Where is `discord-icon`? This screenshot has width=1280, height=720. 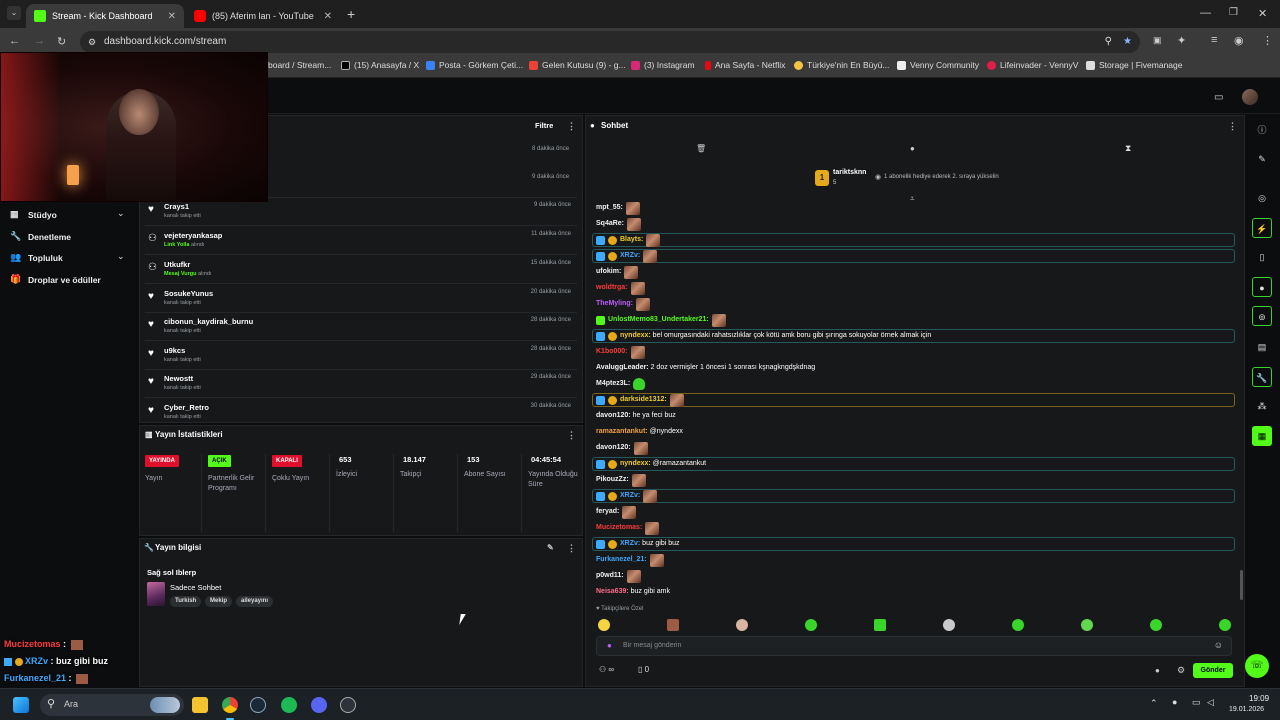 discord-icon is located at coordinates (319, 705).